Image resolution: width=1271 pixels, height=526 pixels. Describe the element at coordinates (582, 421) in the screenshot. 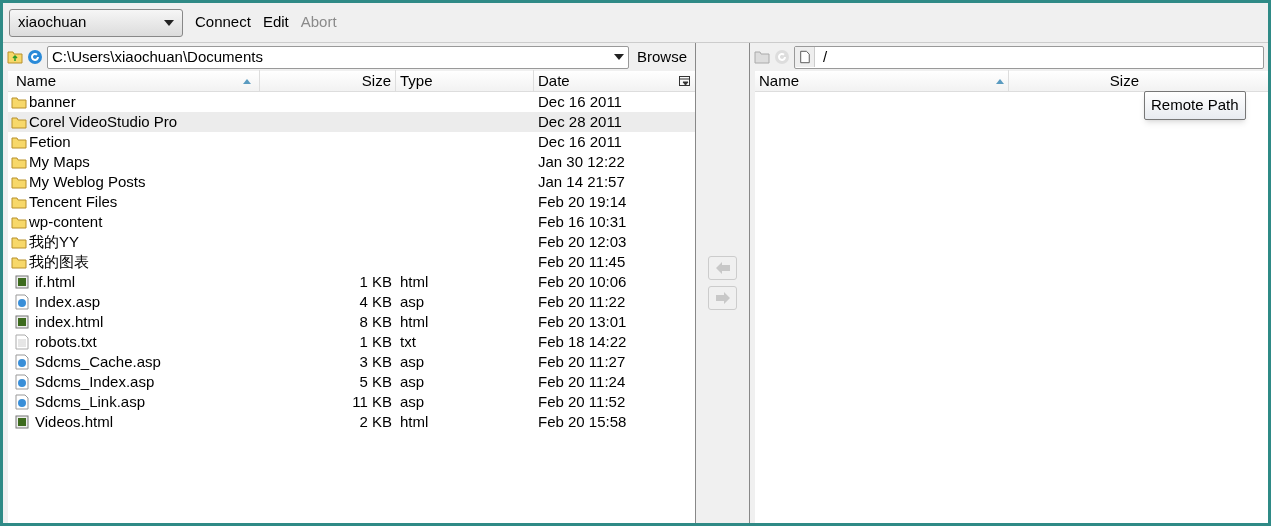

I see `file-date: Feb 20 15:58` at that location.